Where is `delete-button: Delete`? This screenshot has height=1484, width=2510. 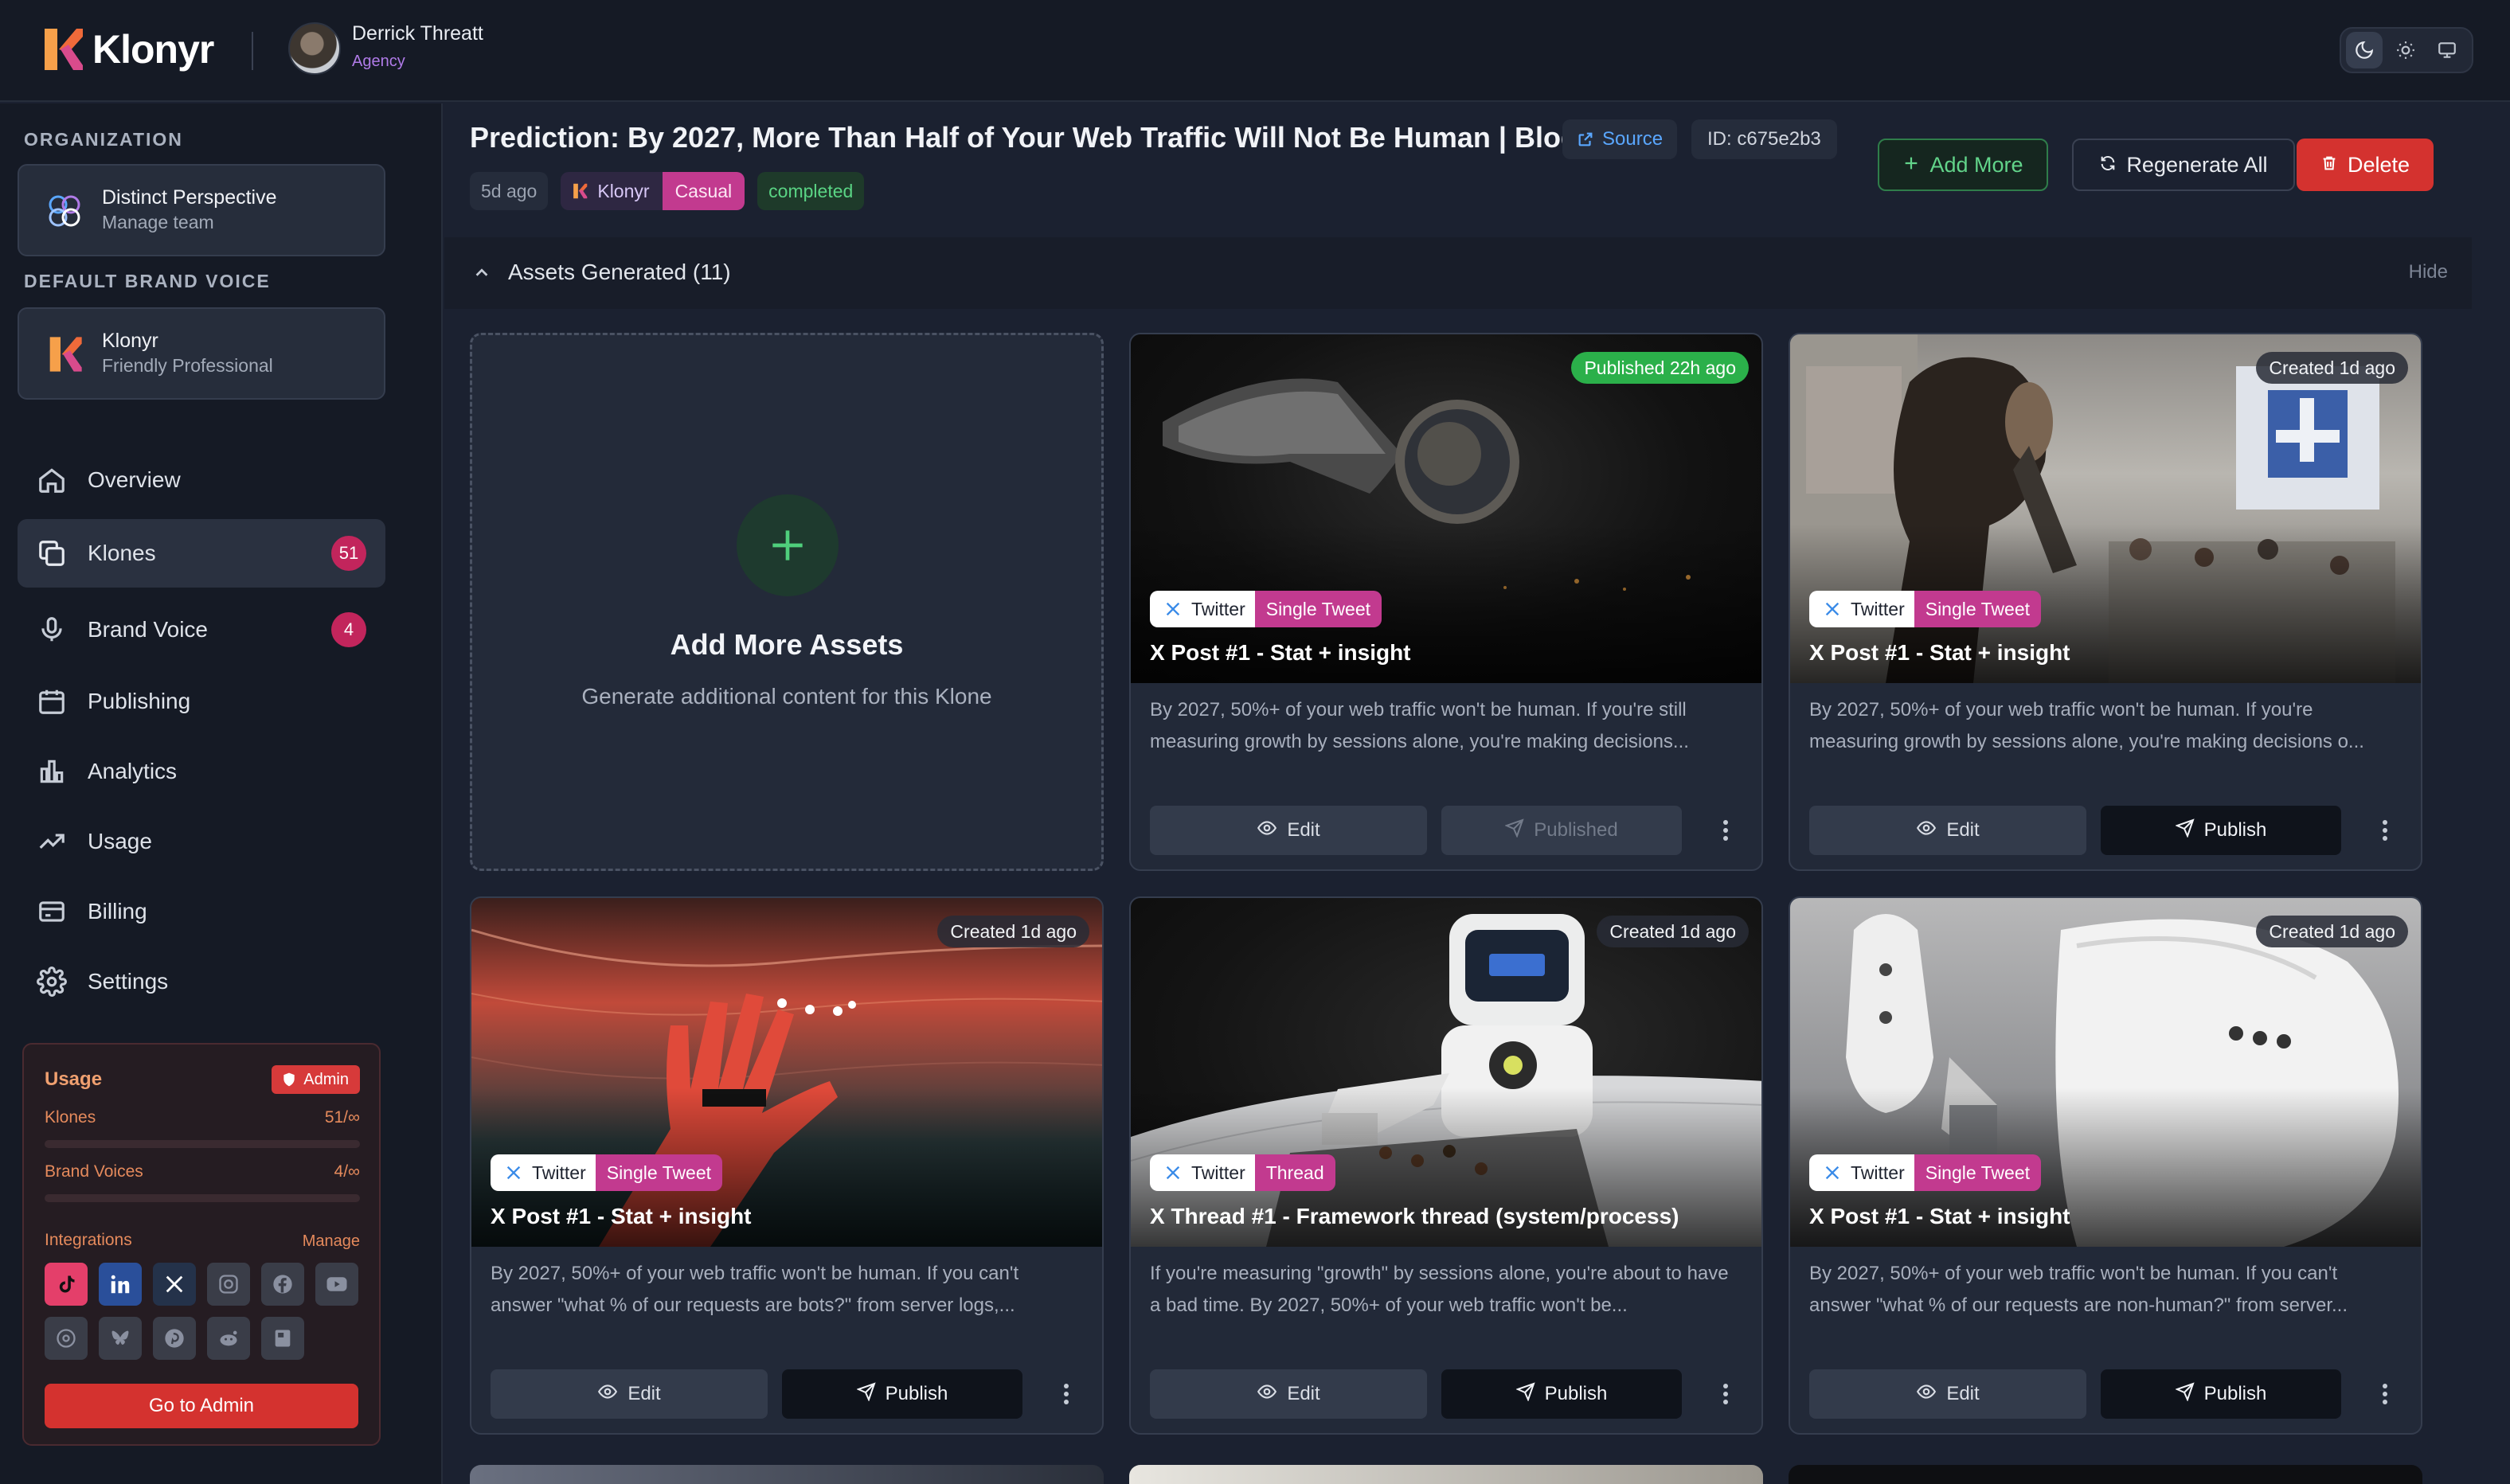 delete-button: Delete is located at coordinates (2365, 165).